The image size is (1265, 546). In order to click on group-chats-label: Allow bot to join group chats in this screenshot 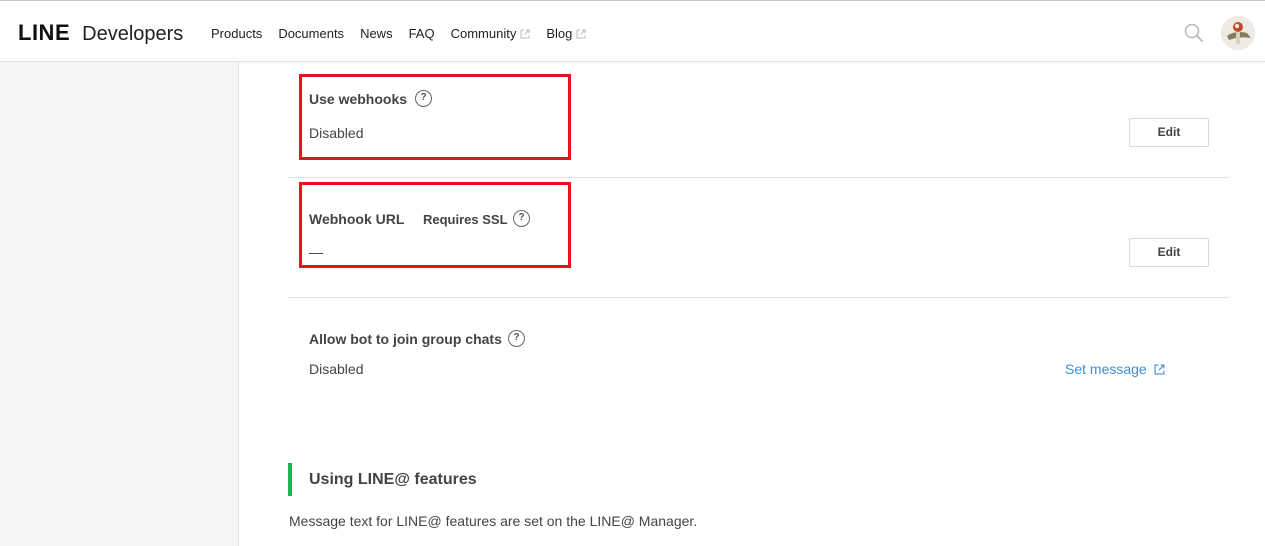, I will do `click(405, 339)`.